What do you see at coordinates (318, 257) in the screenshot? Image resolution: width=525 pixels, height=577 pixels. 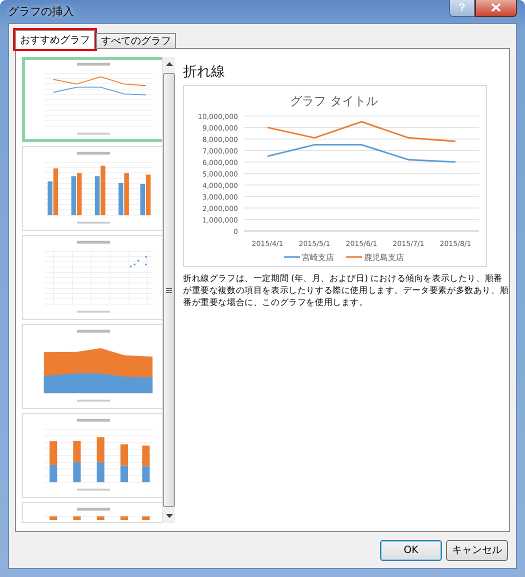 I see `legend-label: 宮崎支店` at bounding box center [318, 257].